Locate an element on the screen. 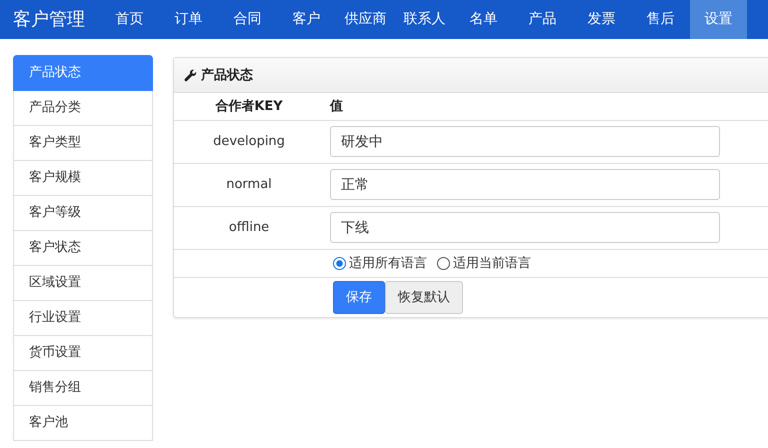 The height and width of the screenshot is (448, 768). sidebar-item: 产品分类 is located at coordinates (83, 108).